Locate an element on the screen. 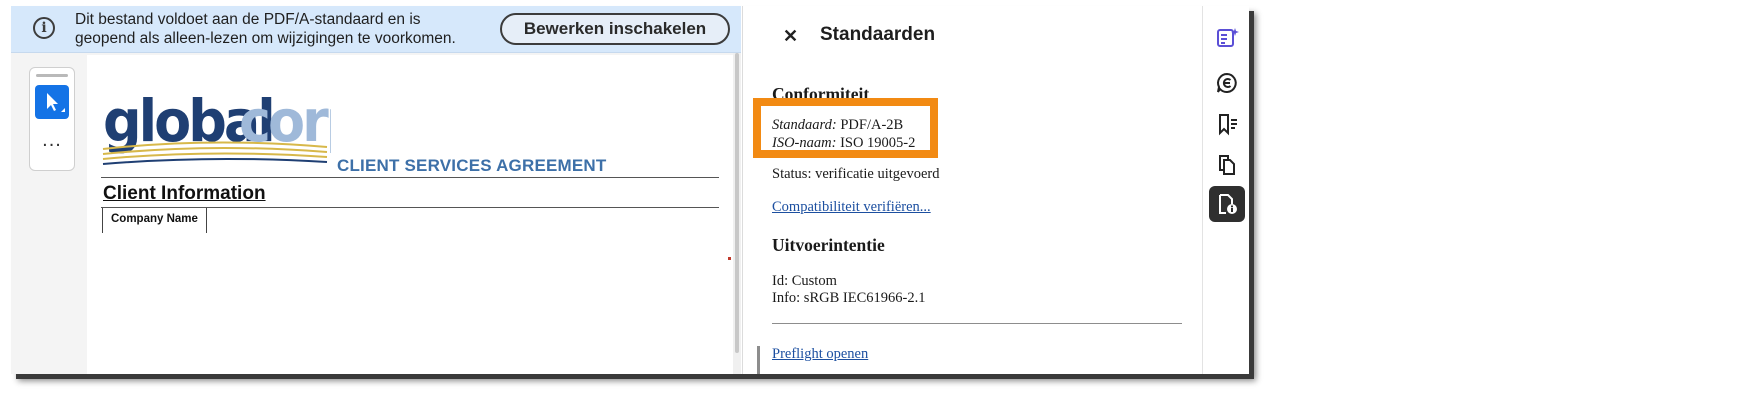 Image resolution: width=1749 pixels, height=393 pixels. output-intent-info: Info: sRGB IEC61966-2.1 is located at coordinates (849, 298).